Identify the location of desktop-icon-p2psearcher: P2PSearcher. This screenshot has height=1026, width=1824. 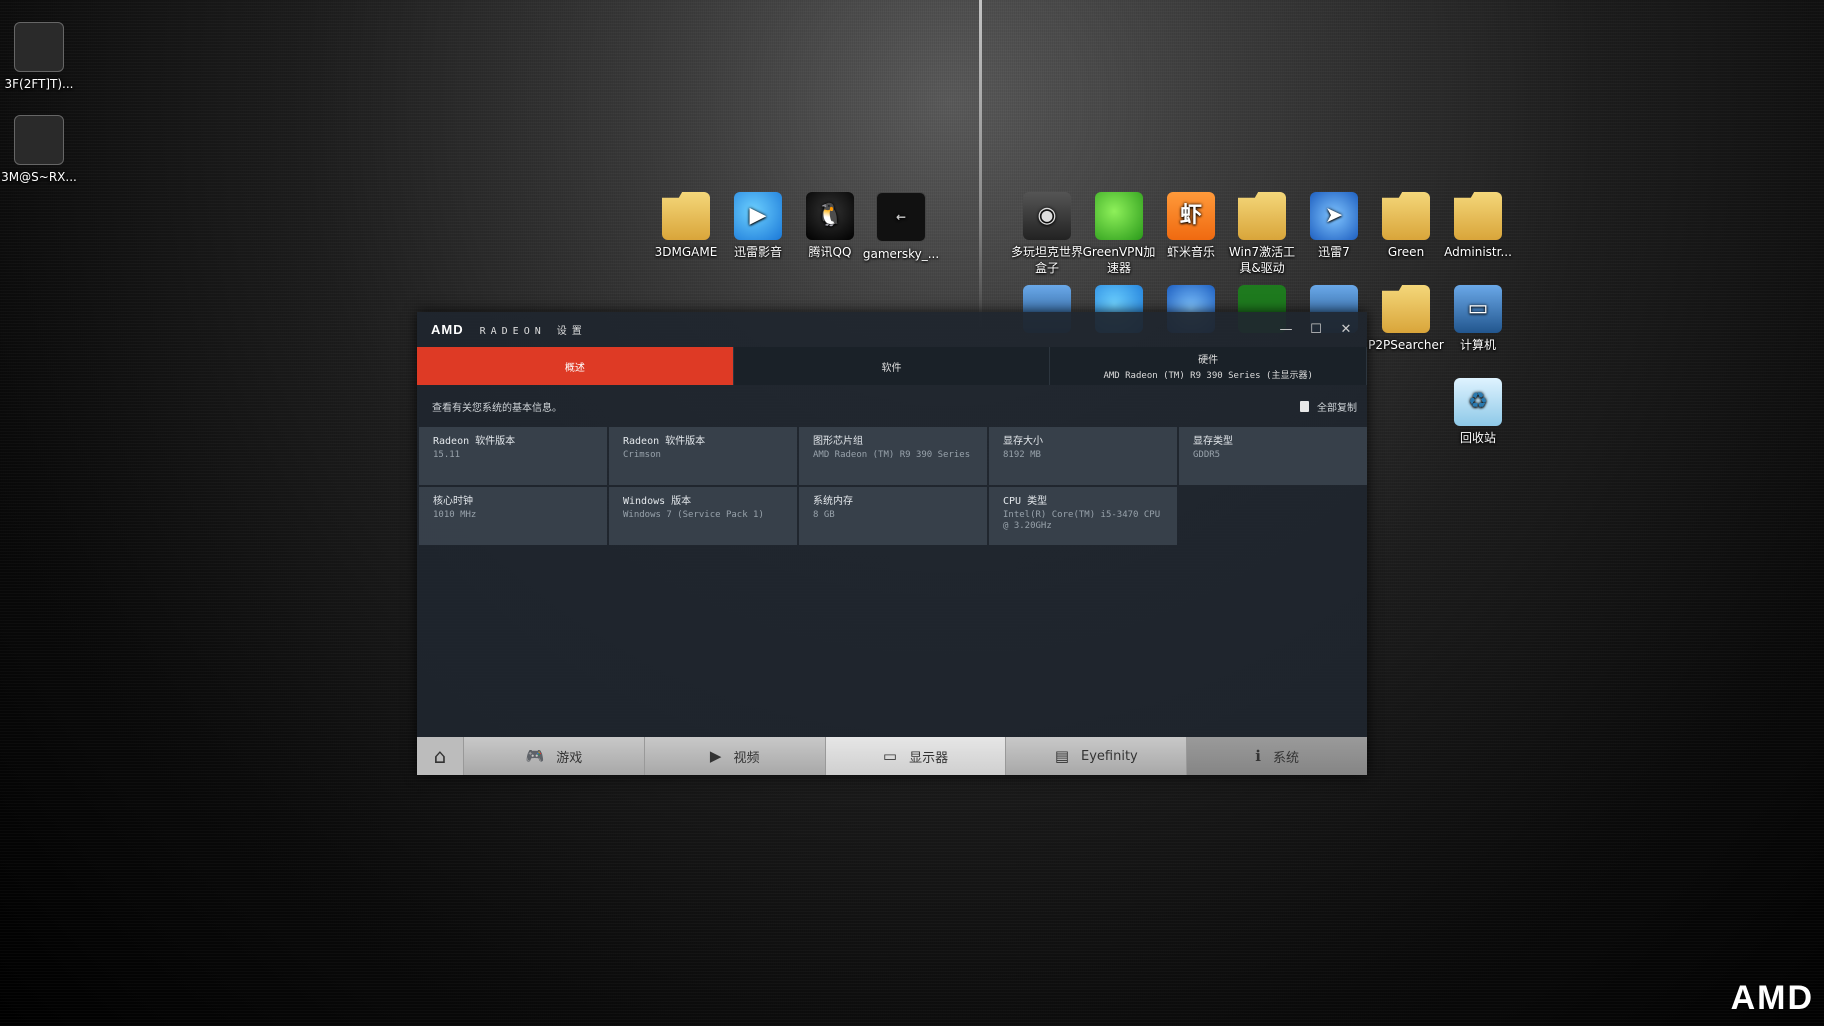
(1406, 319).